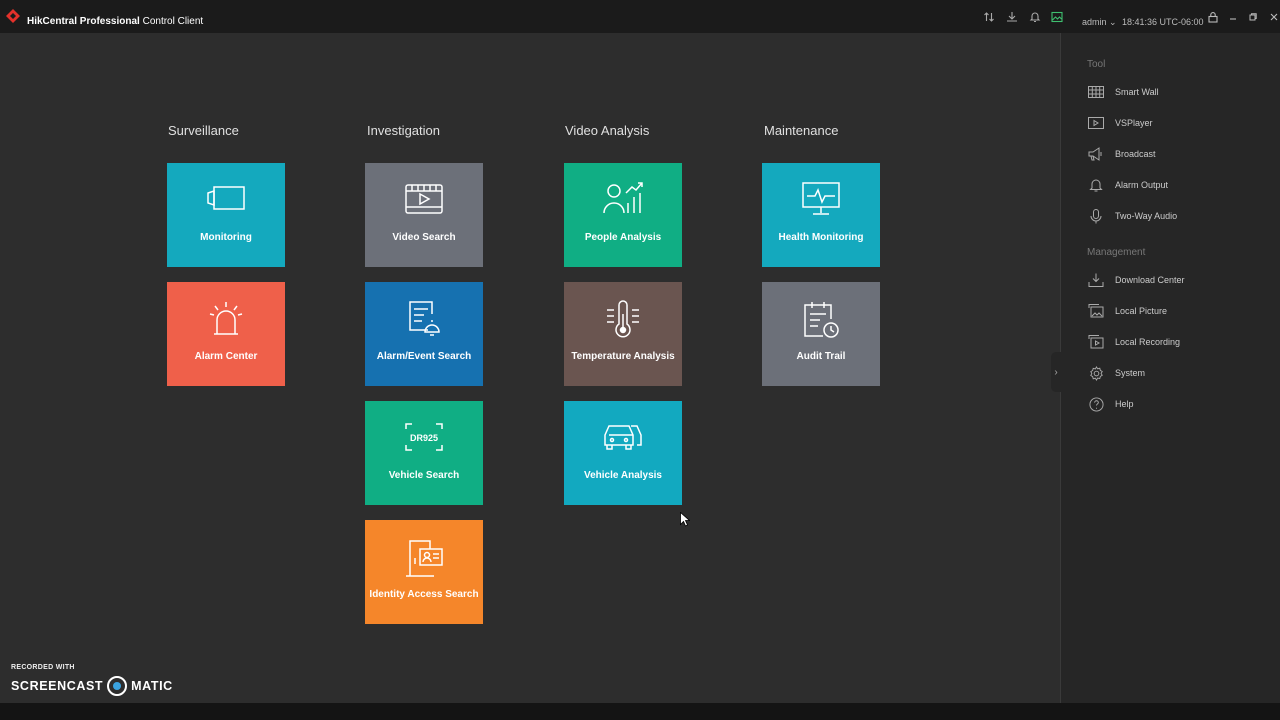 This screenshot has width=1280, height=720. What do you see at coordinates (623, 453) in the screenshot?
I see `vehicle-analysis-tile: Vehicle Analysis` at bounding box center [623, 453].